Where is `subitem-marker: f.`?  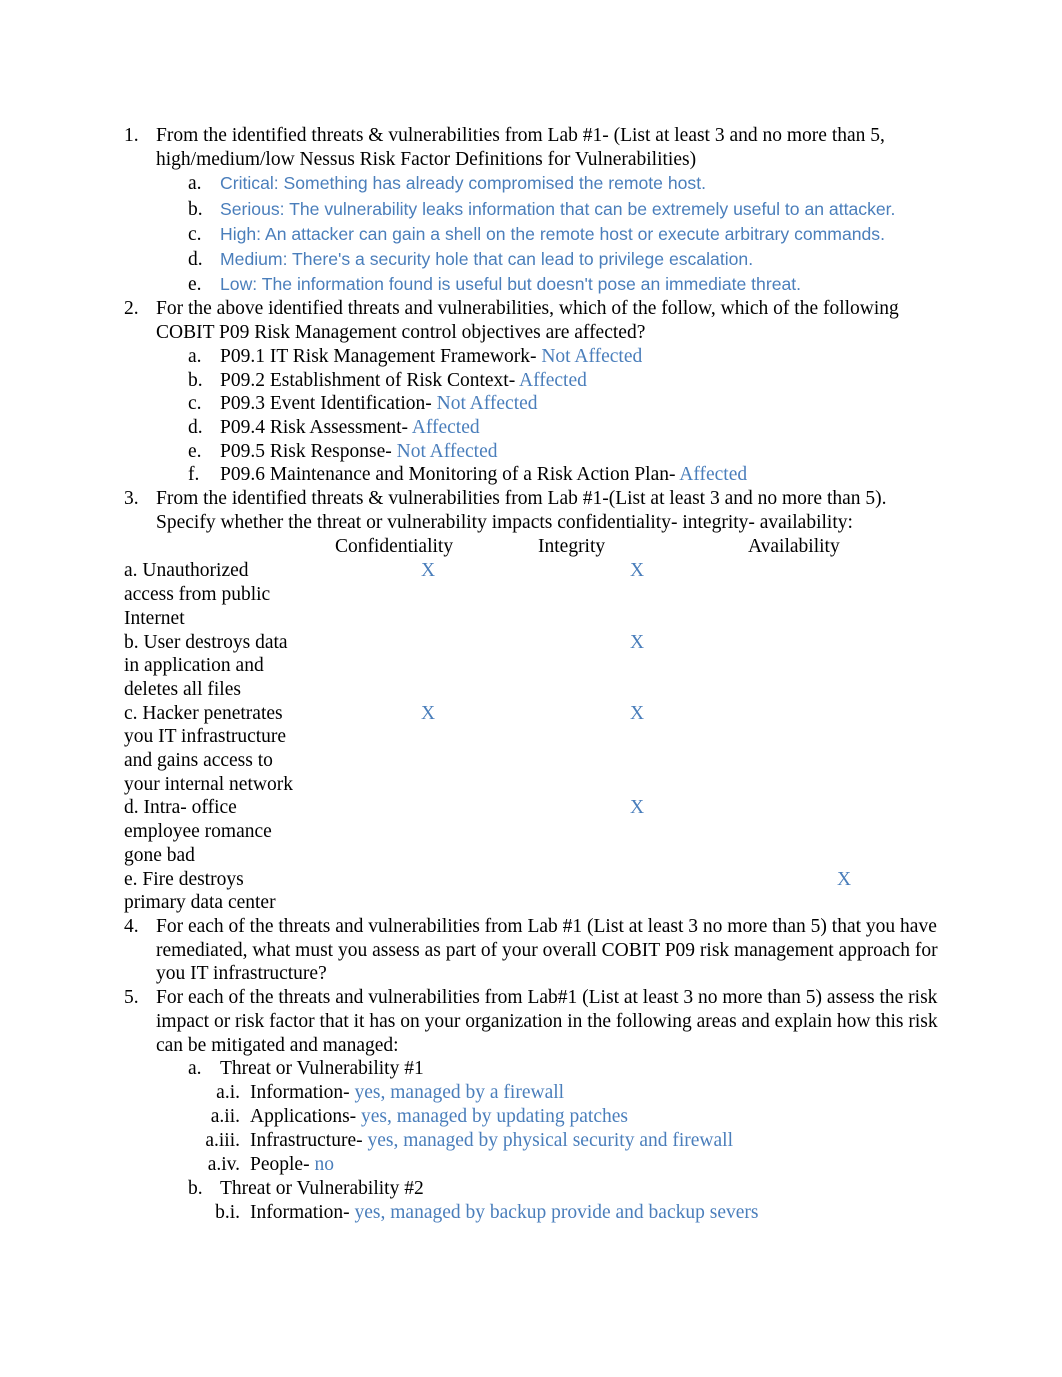 subitem-marker: f. is located at coordinates (194, 475).